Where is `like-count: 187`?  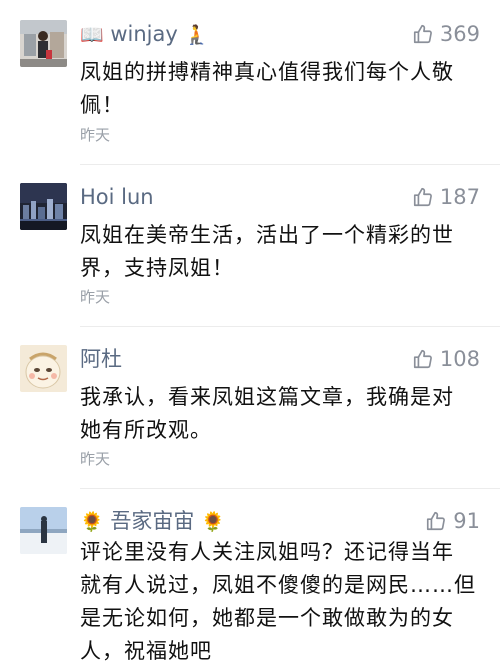
like-count: 187 is located at coordinates (459, 197).